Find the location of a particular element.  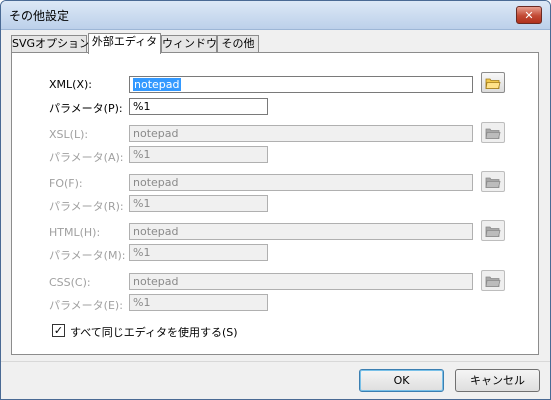

xsl-param-input: %1 is located at coordinates (198, 154).